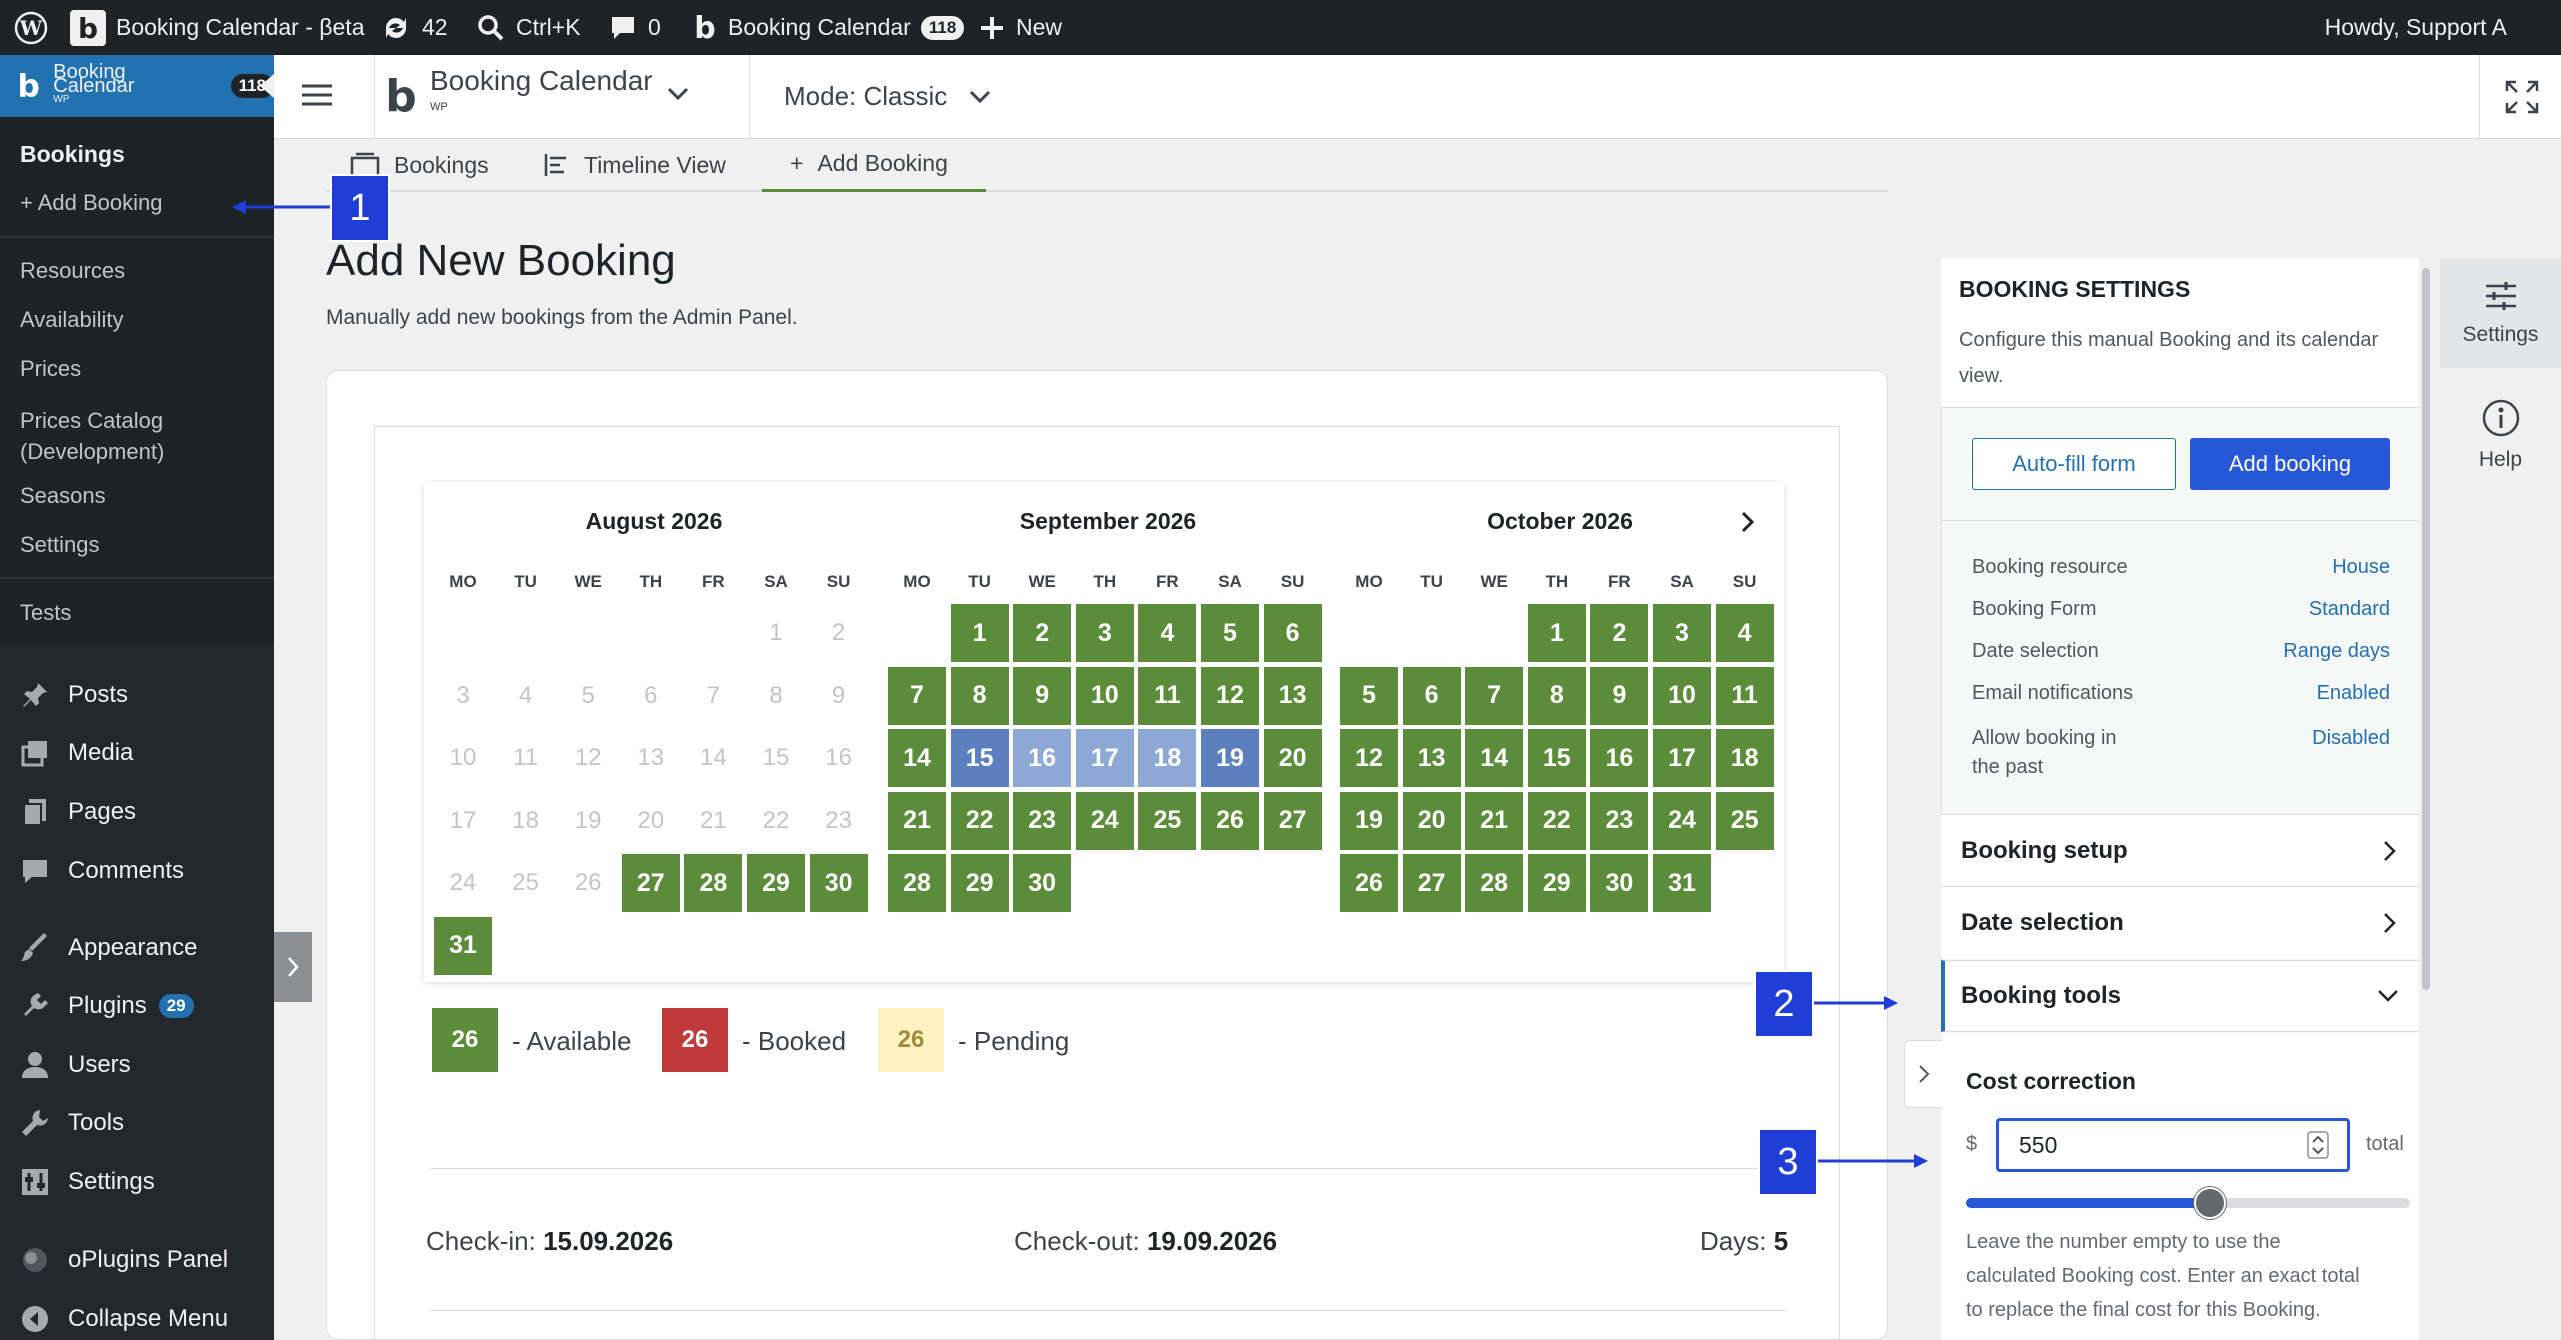 This screenshot has width=2561, height=1340. I want to click on howdy-link: Howdy, Support A, so click(2416, 27).